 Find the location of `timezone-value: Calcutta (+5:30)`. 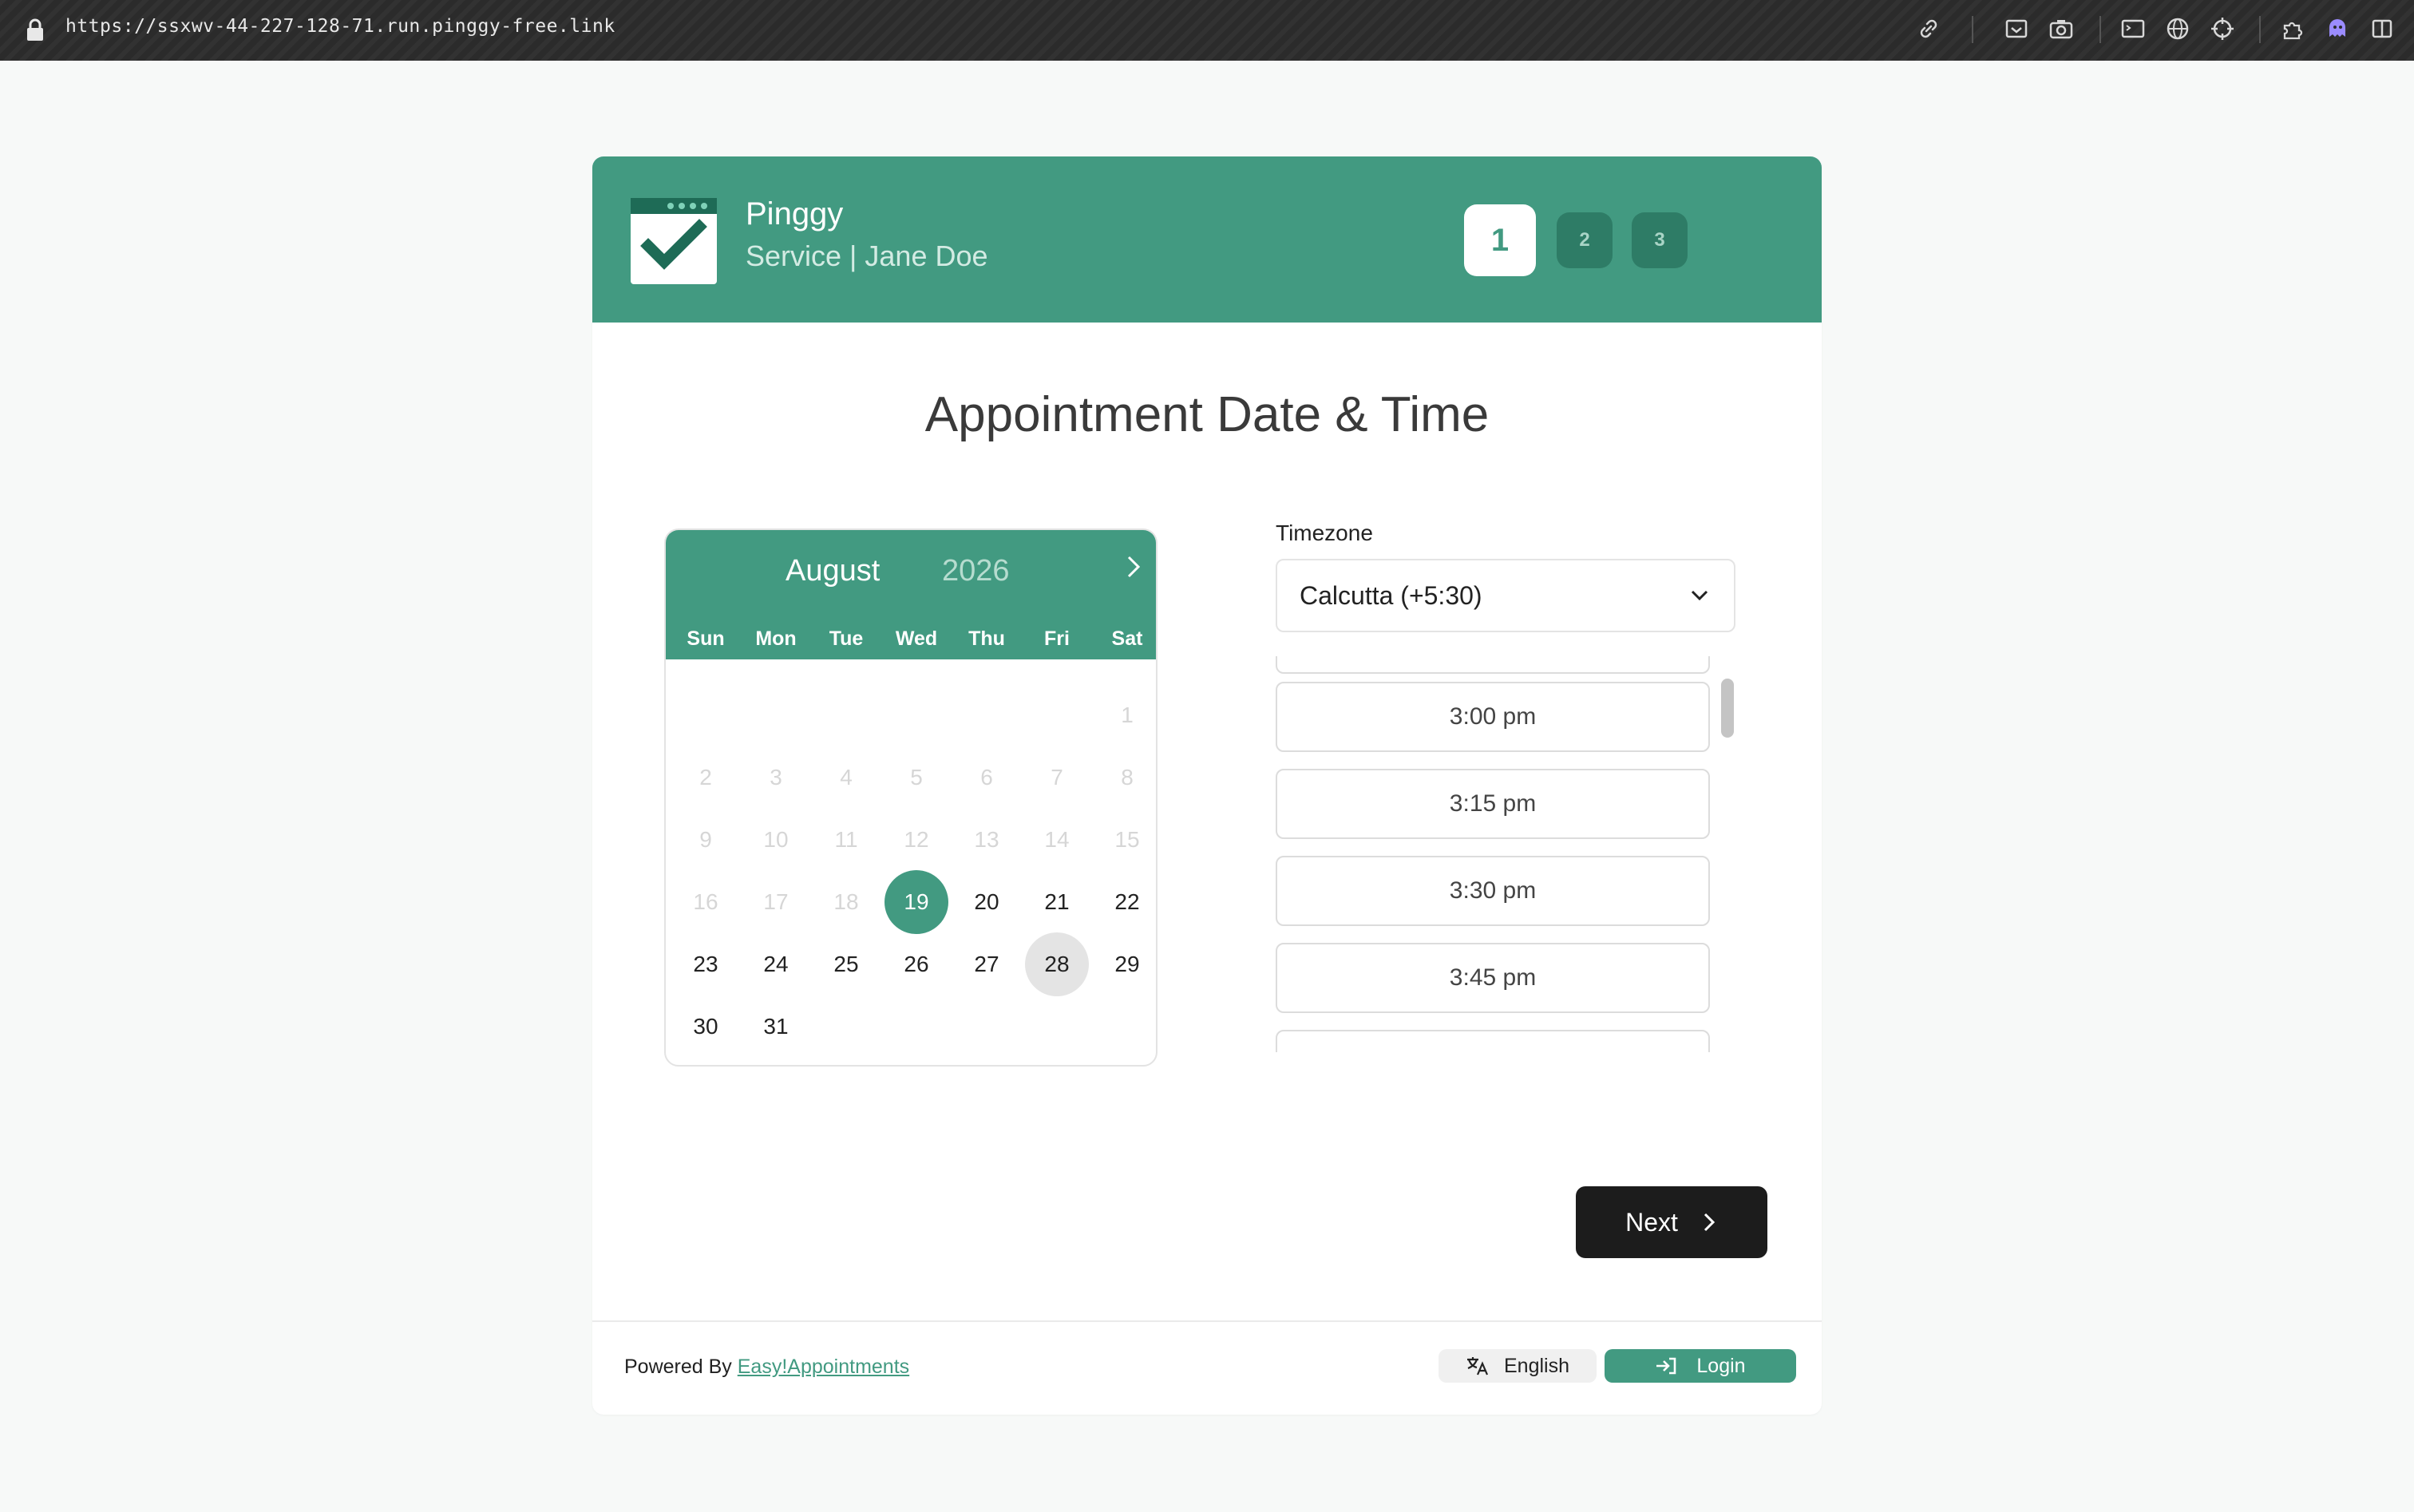

timezone-value: Calcutta (+5:30) is located at coordinates (1391, 595).